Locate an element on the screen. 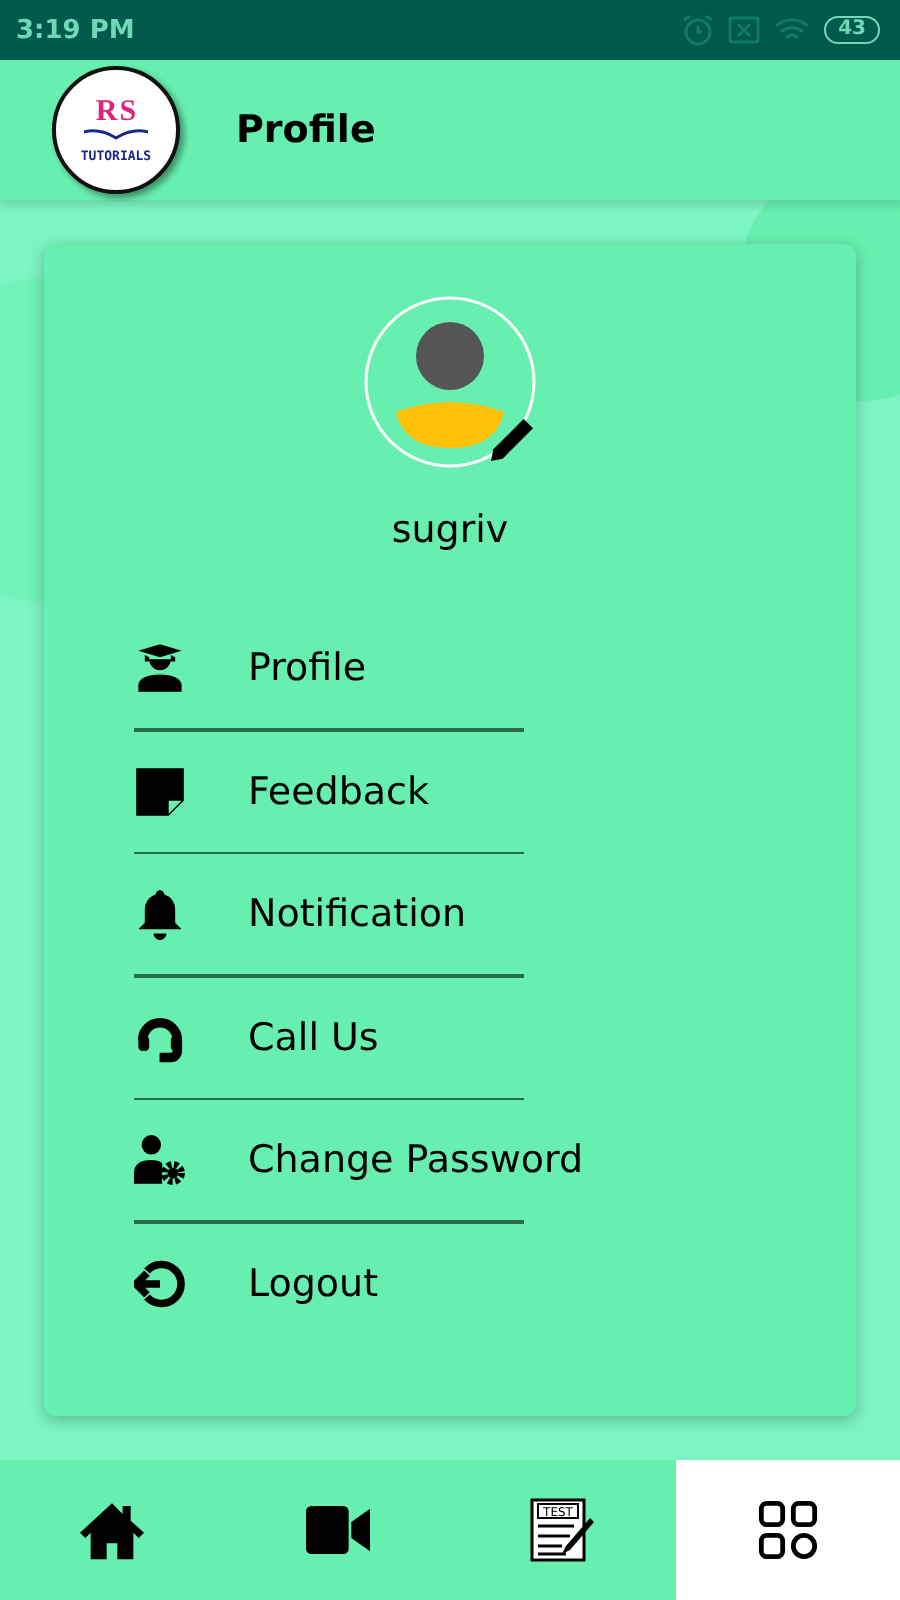 Image resolution: width=900 pixels, height=1600 pixels. battery-level: 43 is located at coordinates (852, 30).